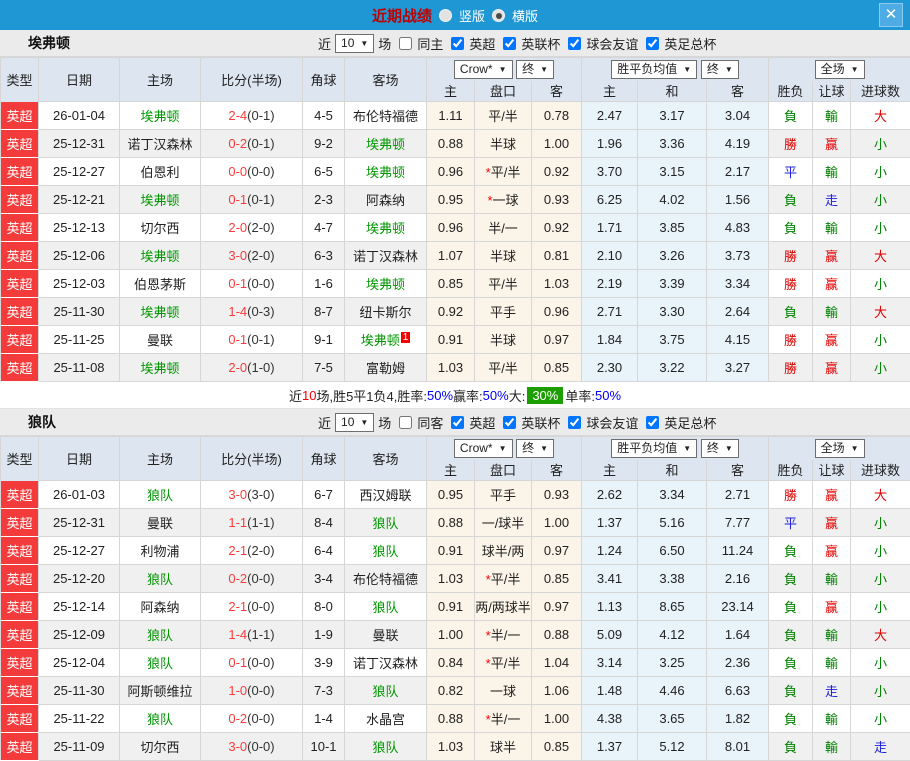  Describe the element at coordinates (324, 579) in the screenshot. I see `corners: 3-4` at that location.